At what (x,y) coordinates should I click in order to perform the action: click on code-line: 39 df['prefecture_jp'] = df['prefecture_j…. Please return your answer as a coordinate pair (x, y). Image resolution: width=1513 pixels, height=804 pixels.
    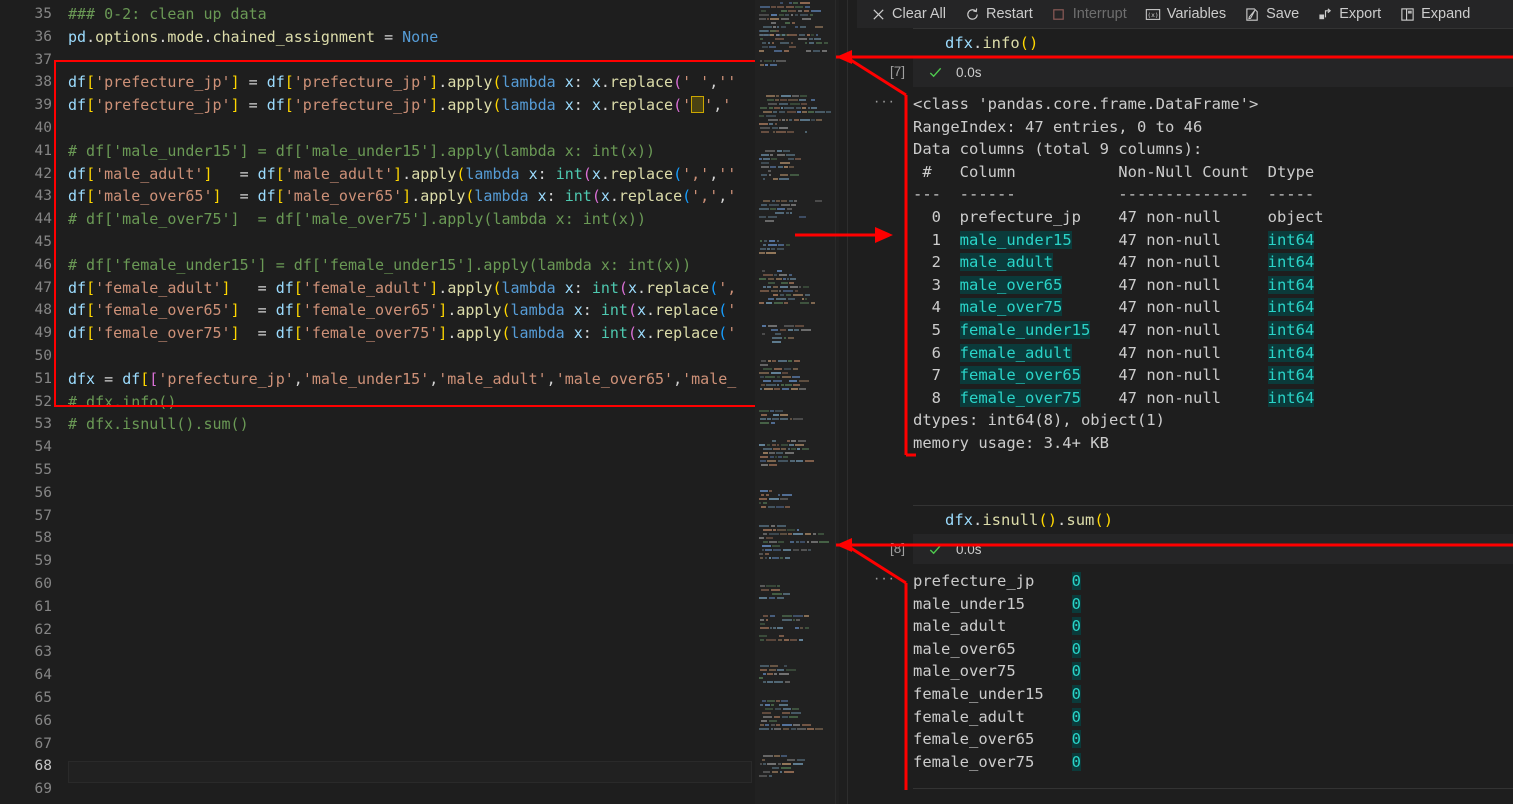
    Looking at the image, I should click on (377, 105).